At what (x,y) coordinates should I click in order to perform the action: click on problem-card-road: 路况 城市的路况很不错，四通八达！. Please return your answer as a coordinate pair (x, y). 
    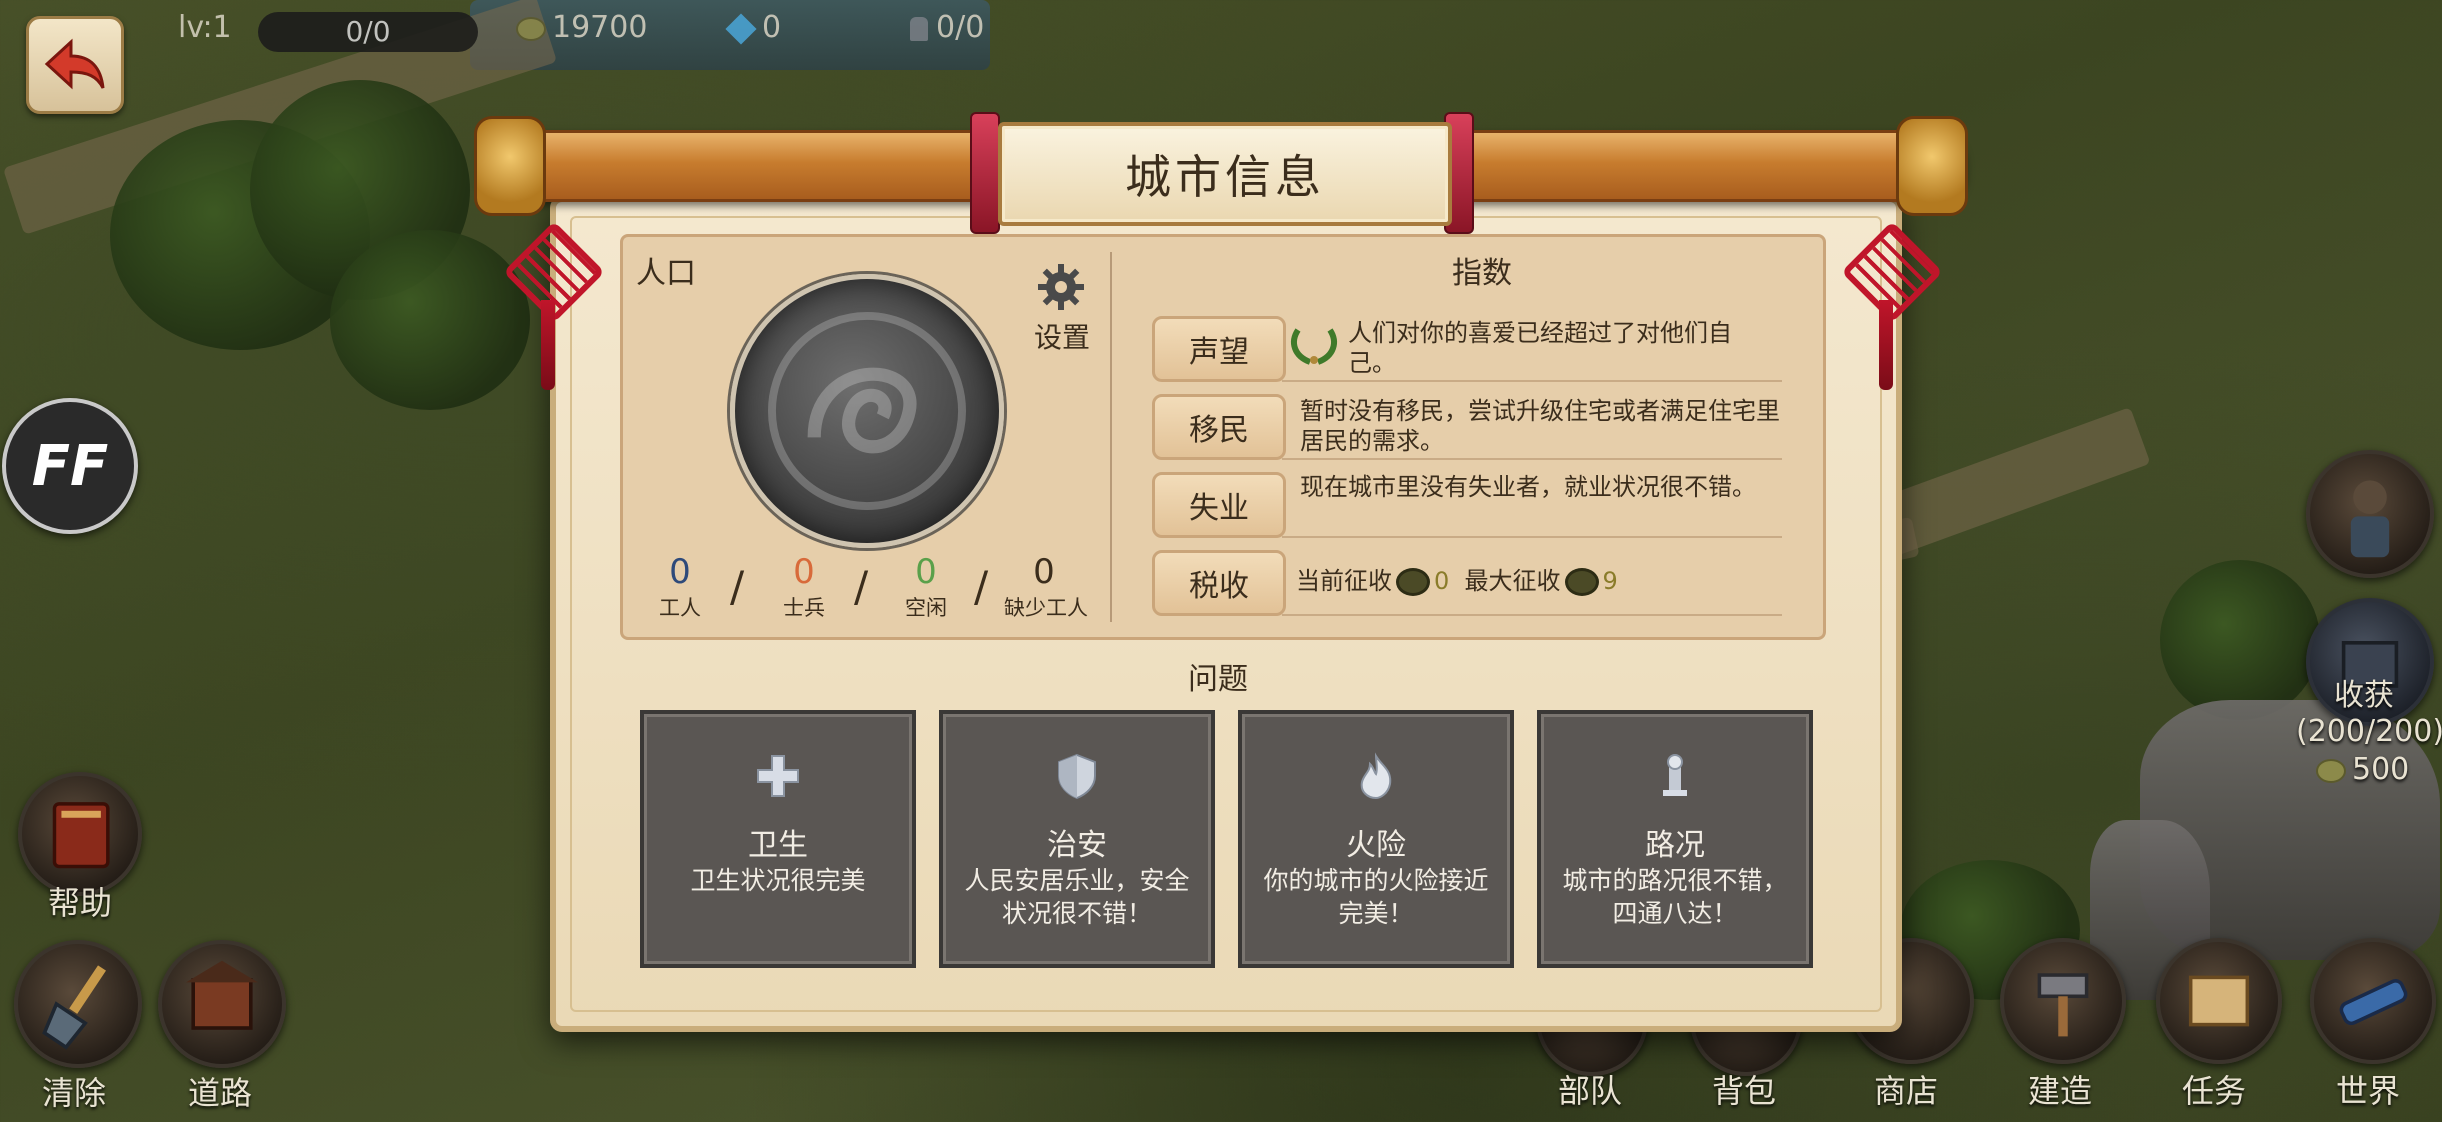
    Looking at the image, I should click on (1675, 839).